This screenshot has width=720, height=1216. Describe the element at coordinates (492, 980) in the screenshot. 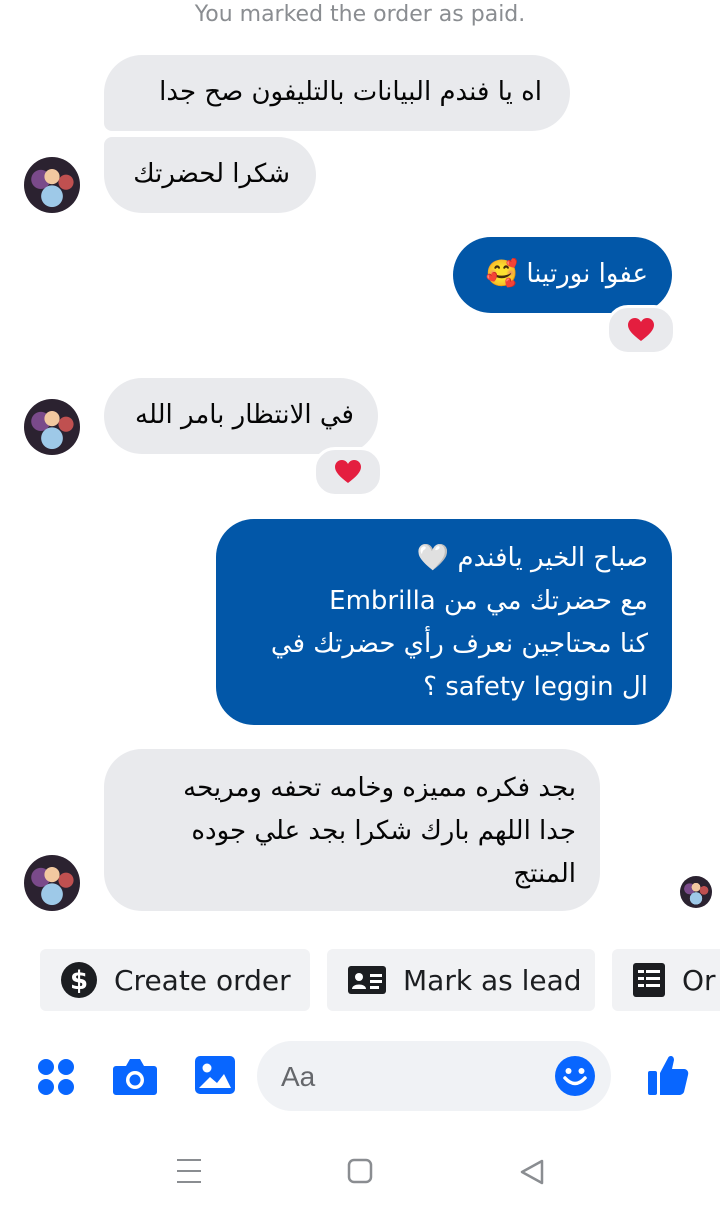

I see `mark-as-lead-label: Mark as lead` at that location.